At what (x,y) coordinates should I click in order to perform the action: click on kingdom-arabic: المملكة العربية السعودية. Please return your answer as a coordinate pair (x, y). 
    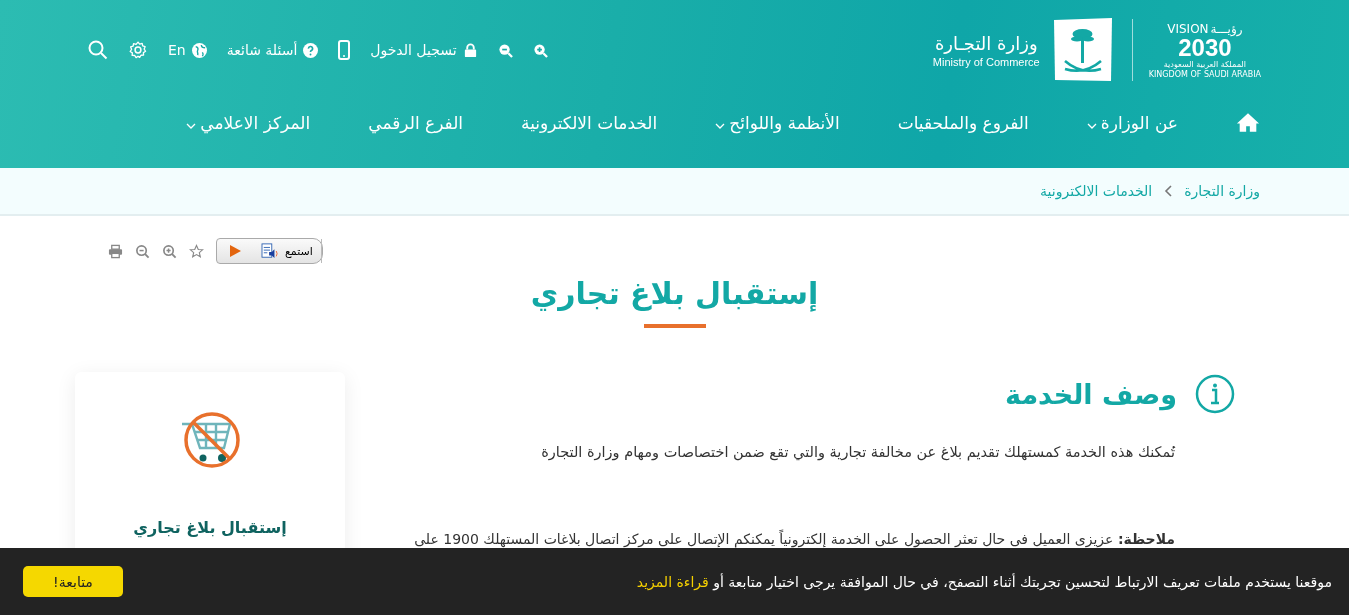
    Looking at the image, I should click on (1204, 64).